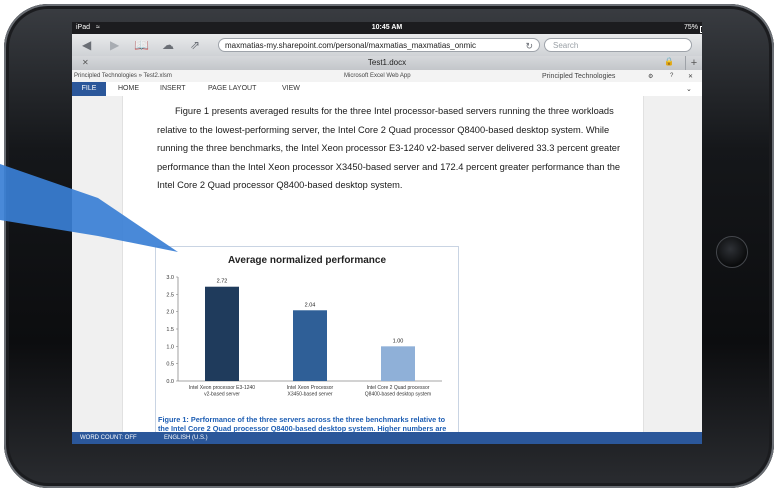  I want to click on breadcrumb: Principled Technologies » Test2.xlsm, so click(123, 76).